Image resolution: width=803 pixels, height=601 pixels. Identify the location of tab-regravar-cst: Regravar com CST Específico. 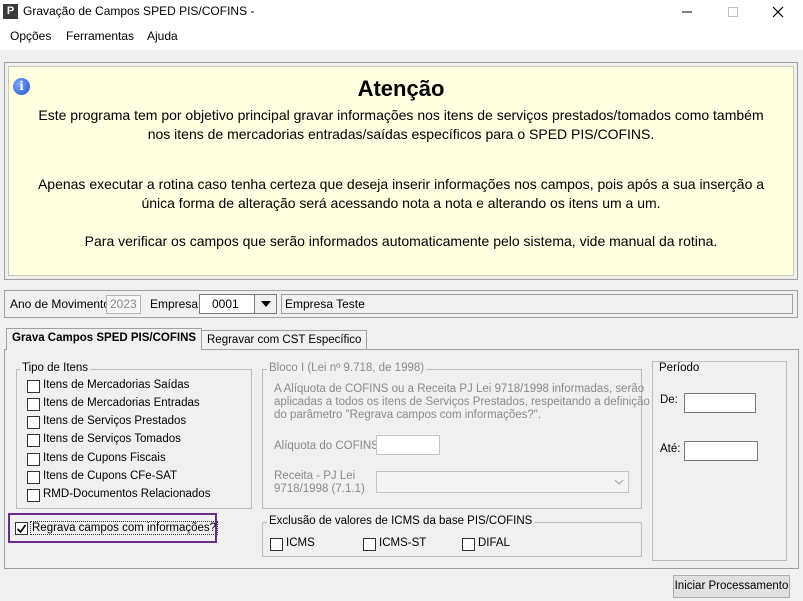
(284, 339).